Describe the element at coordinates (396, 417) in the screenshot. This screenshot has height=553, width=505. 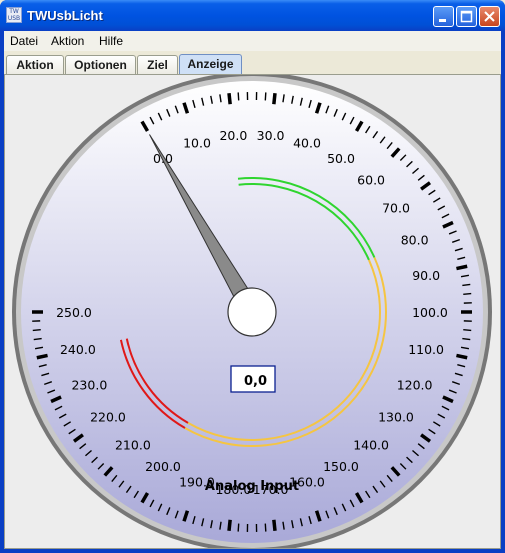
I see `tick-label: 130.0` at that location.